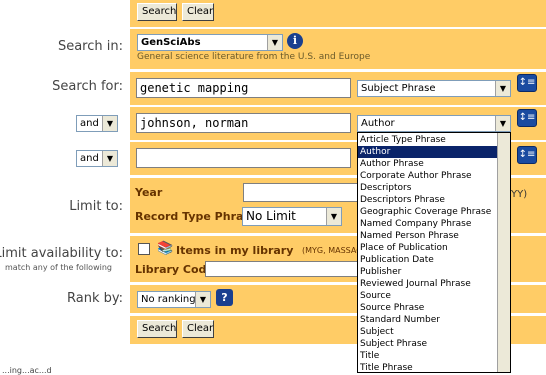 The width and height of the screenshot is (546, 375). Describe the element at coordinates (427, 188) in the screenshot. I see `dropdown-option: Descriptors` at that location.